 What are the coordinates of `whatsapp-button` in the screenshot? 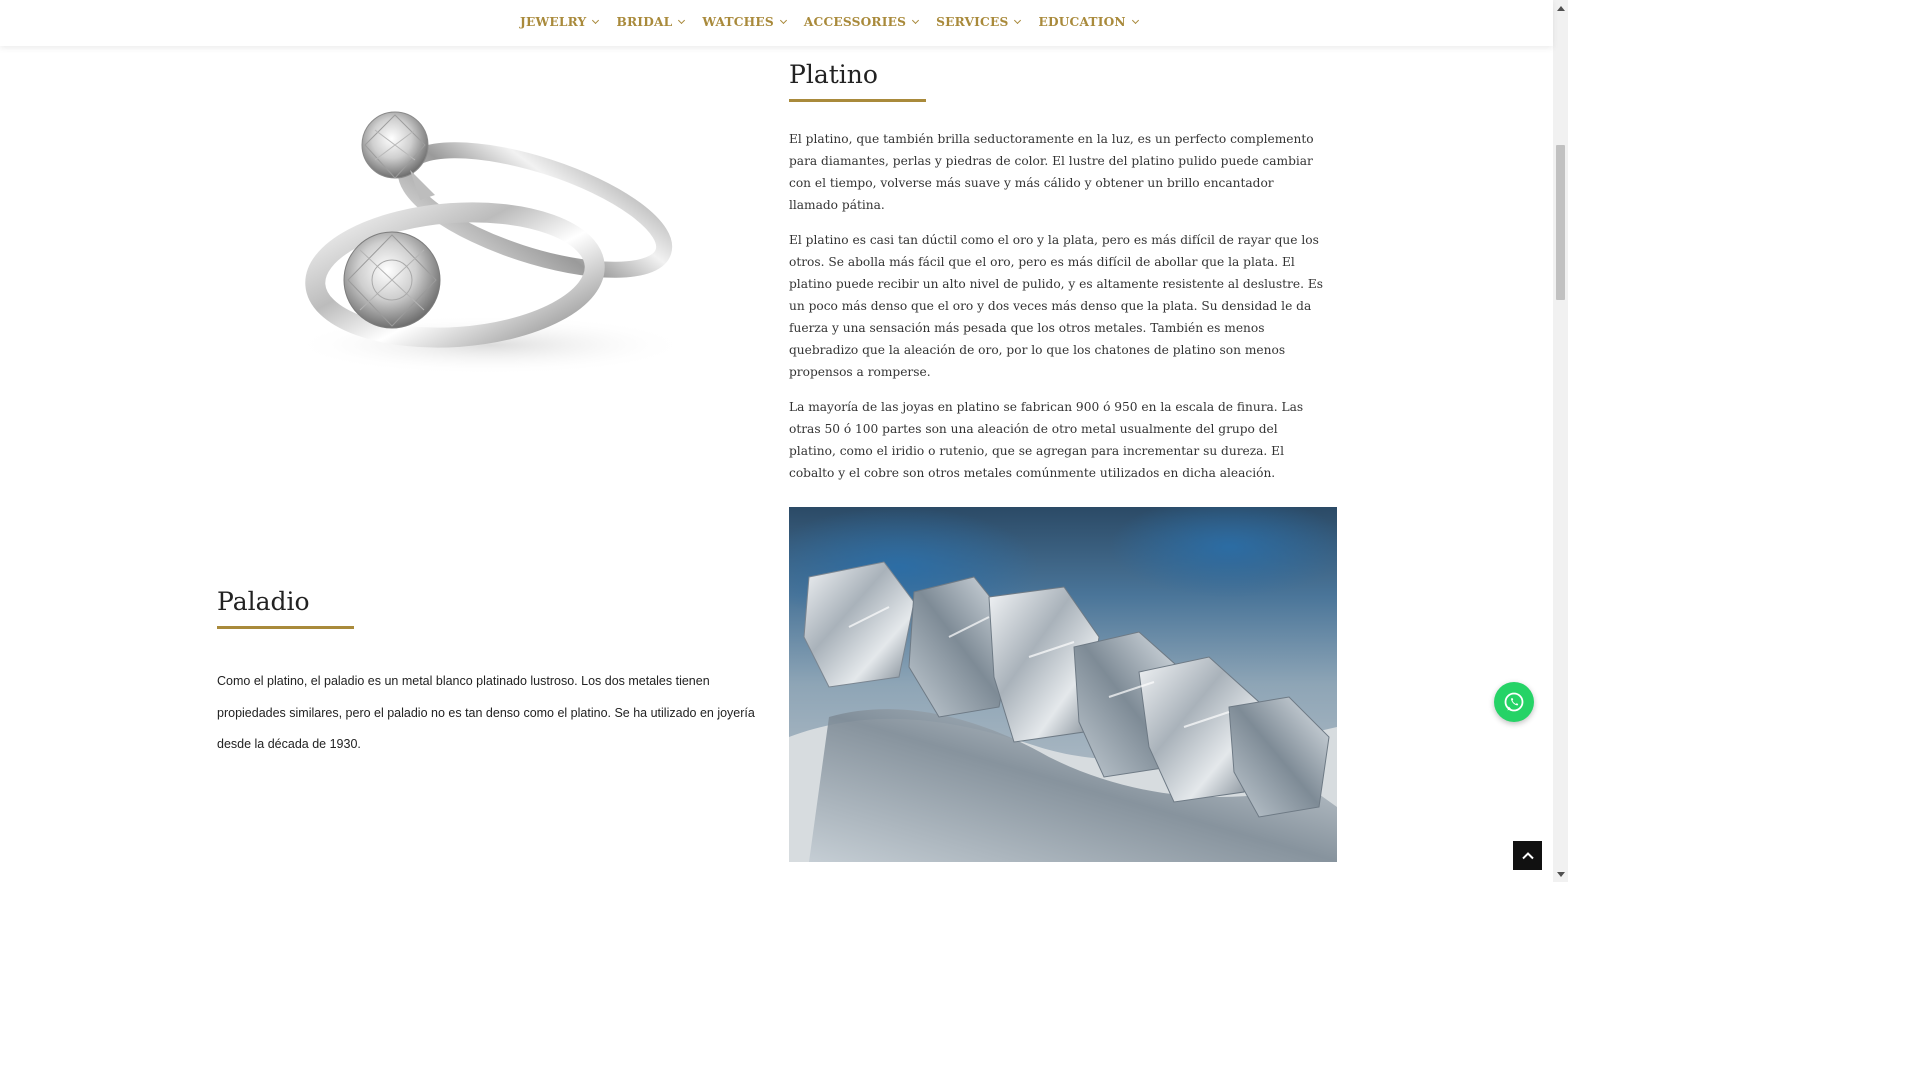 It's located at (1514, 702).